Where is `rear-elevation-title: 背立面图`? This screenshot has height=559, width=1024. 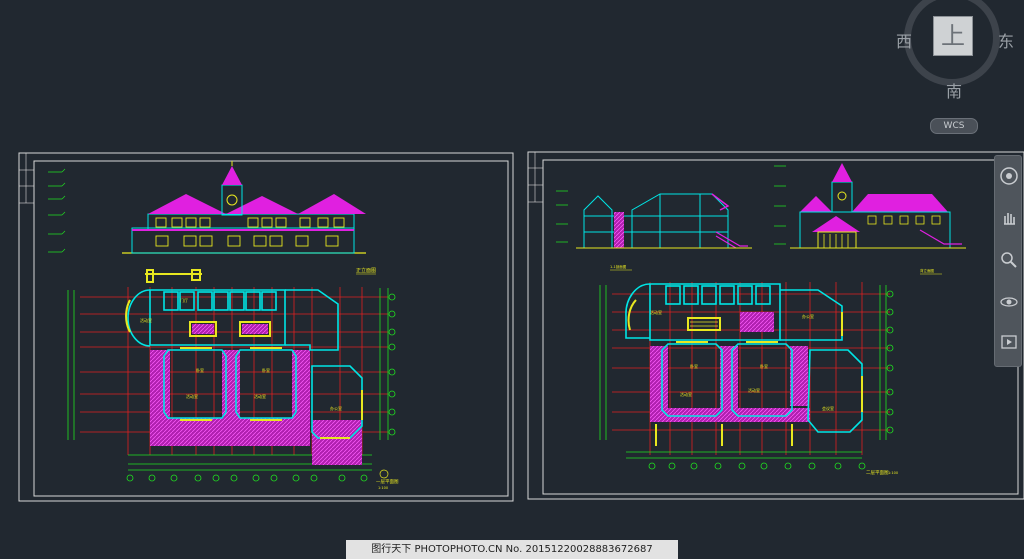 rear-elevation-title: 背立面图 is located at coordinates (927, 270).